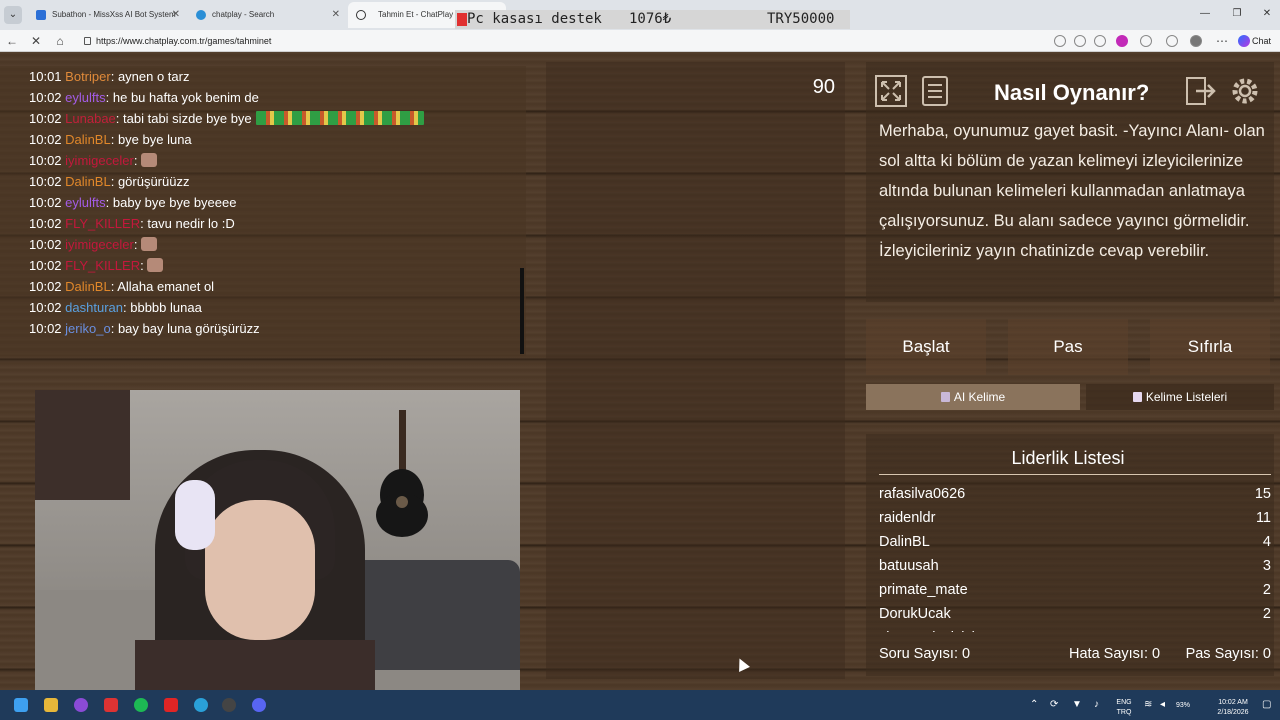 The height and width of the screenshot is (720, 1280). Describe the element at coordinates (267, 15) in the screenshot. I see `tab-search: chatplay - Search ✕` at that location.